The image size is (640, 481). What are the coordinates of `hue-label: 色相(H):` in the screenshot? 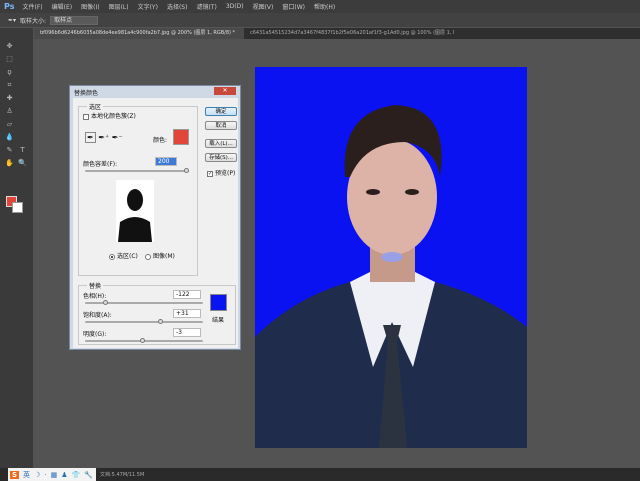 It's located at (95, 296).